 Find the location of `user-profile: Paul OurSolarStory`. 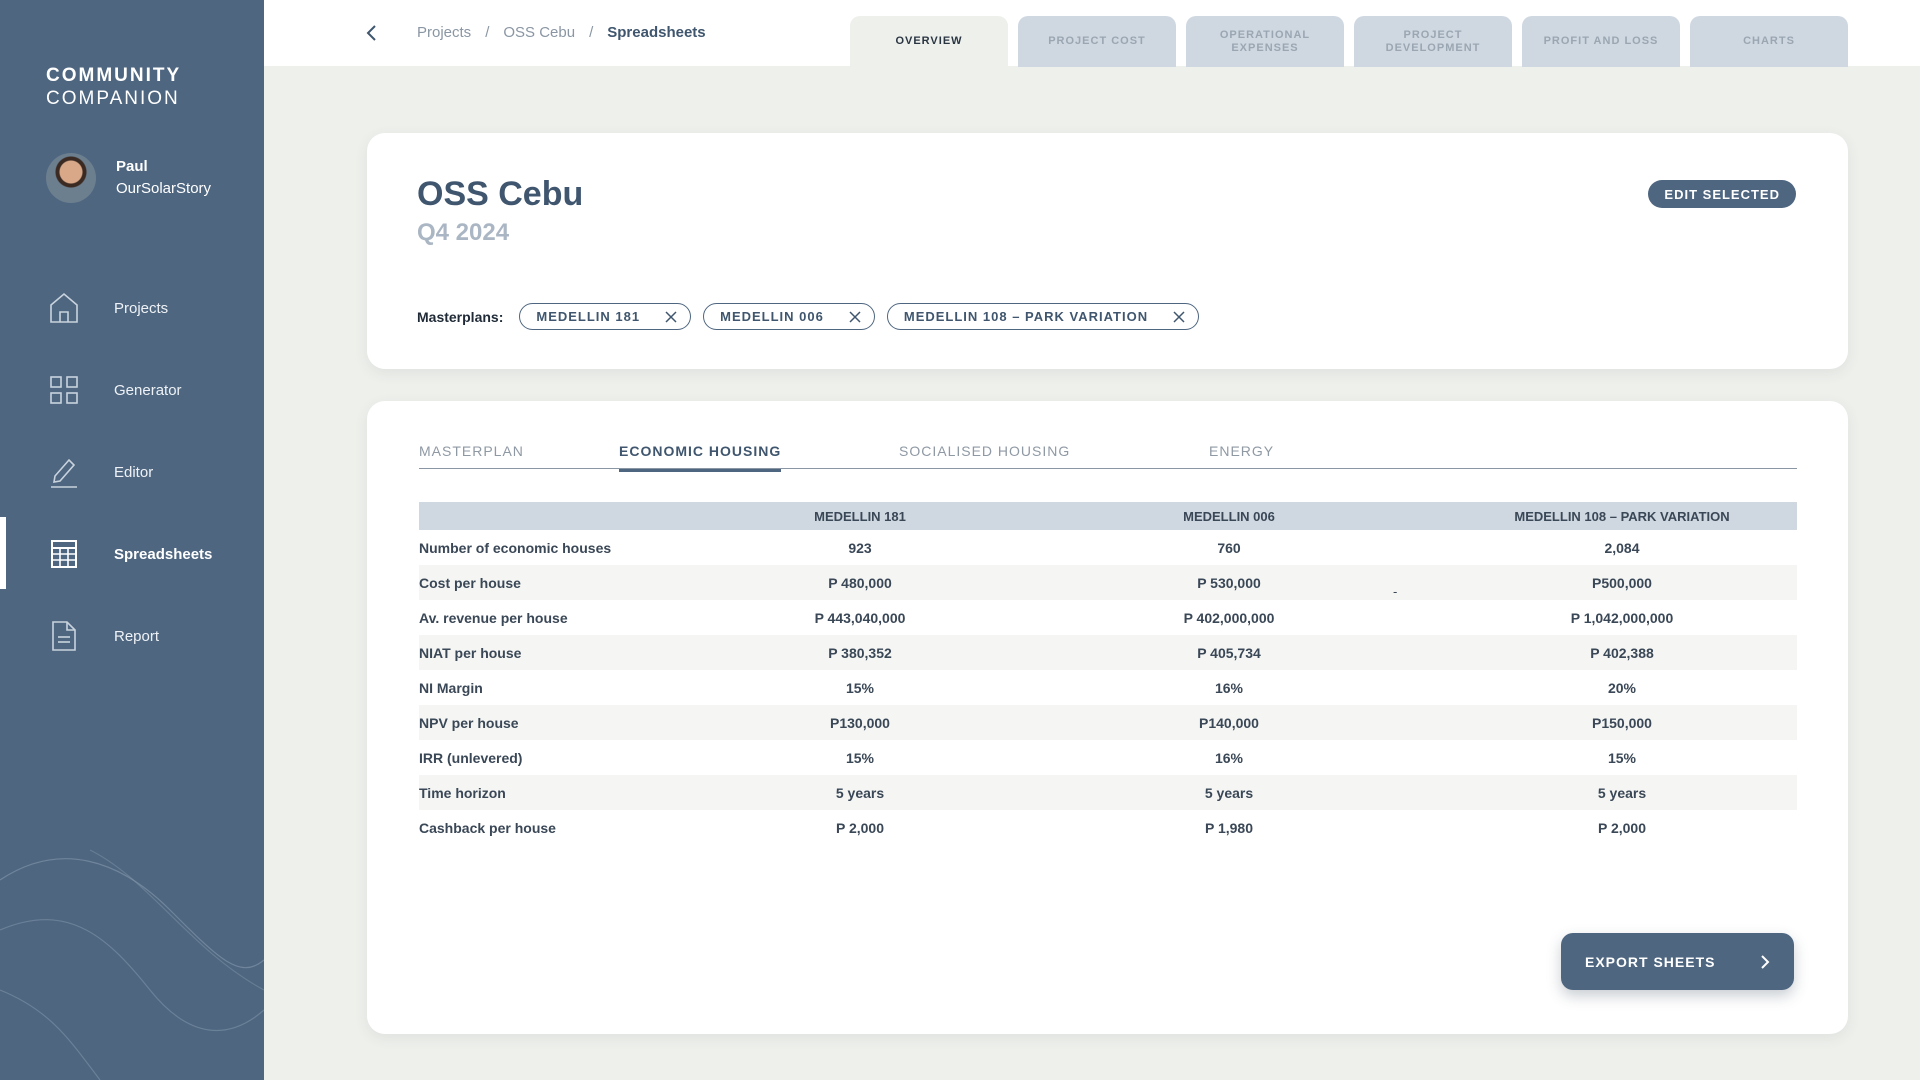

user-profile: Paul OurSolarStory is located at coordinates (128, 178).